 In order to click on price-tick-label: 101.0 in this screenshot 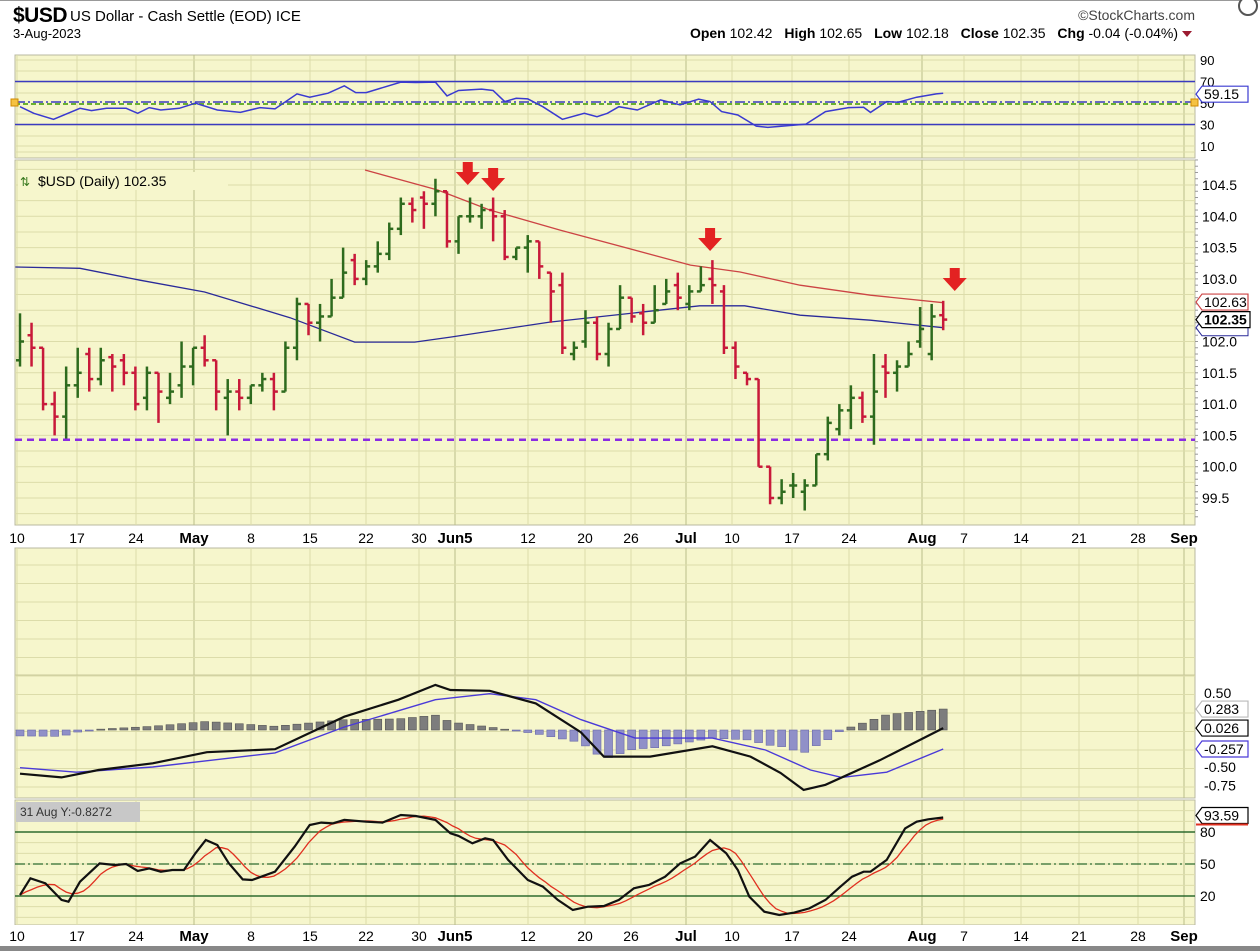, I will do `click(1219, 404)`.